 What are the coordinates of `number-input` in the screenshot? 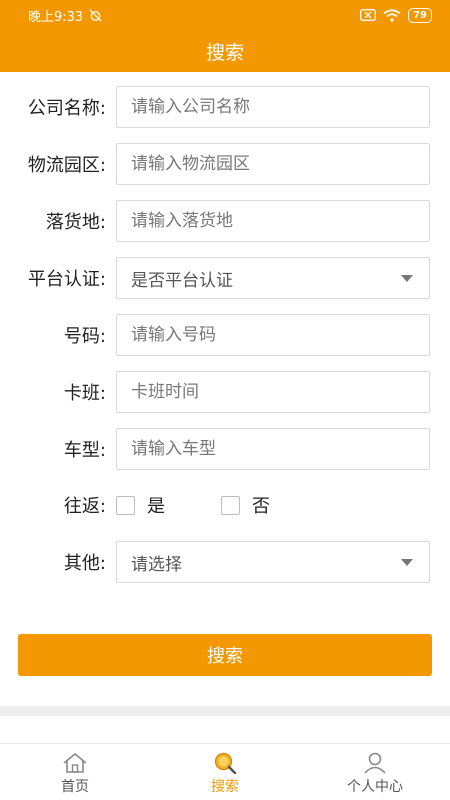 It's located at (273, 335).